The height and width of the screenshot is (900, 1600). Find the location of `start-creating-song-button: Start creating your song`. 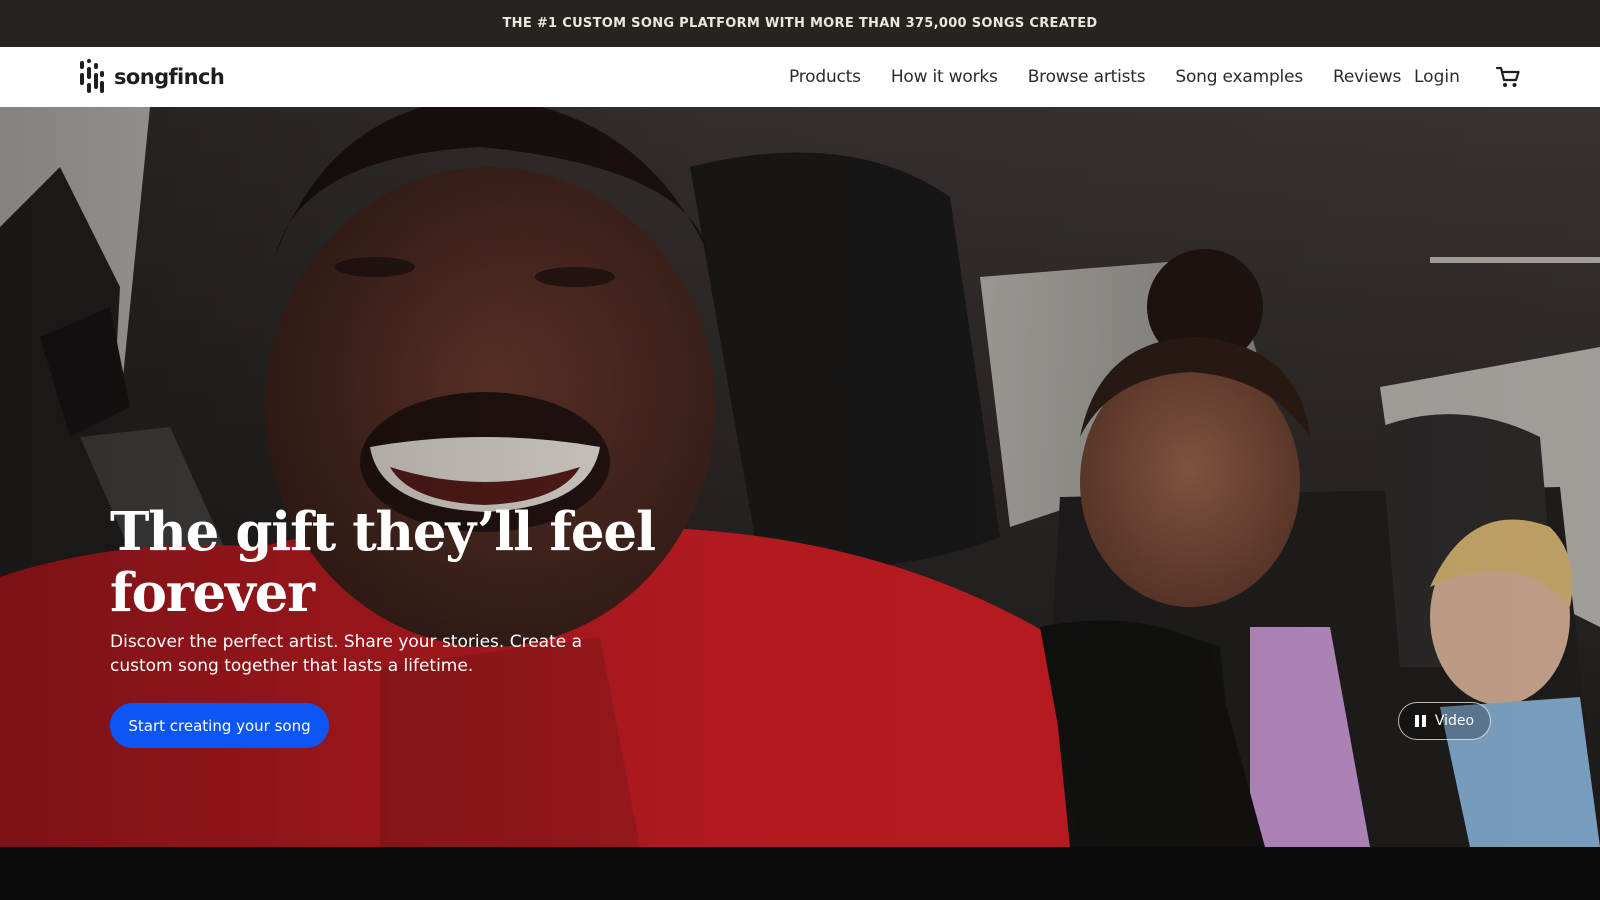

start-creating-song-button: Start creating your song is located at coordinates (219, 725).